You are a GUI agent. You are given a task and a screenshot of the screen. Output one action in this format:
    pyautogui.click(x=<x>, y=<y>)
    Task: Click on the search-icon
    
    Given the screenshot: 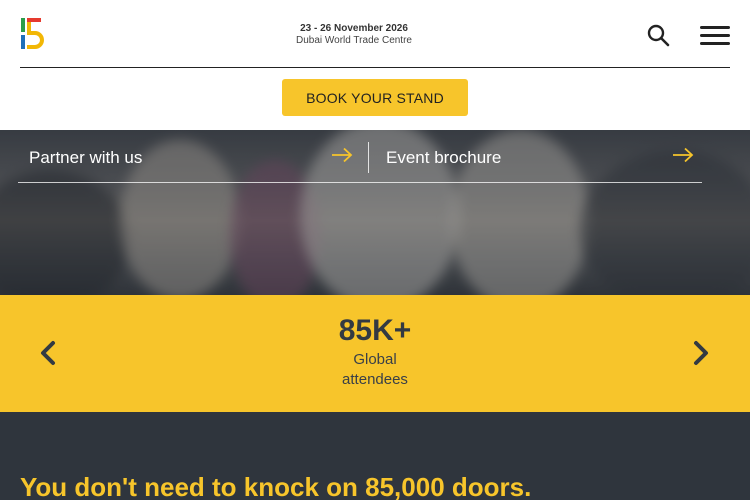 What is the action you would take?
    pyautogui.click(x=658, y=35)
    